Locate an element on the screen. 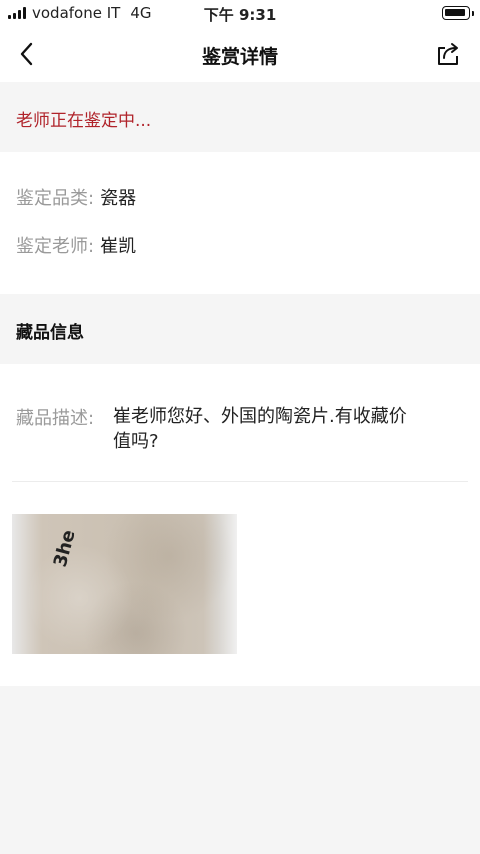  collection-section-header: 藏品信息 is located at coordinates (240, 329).